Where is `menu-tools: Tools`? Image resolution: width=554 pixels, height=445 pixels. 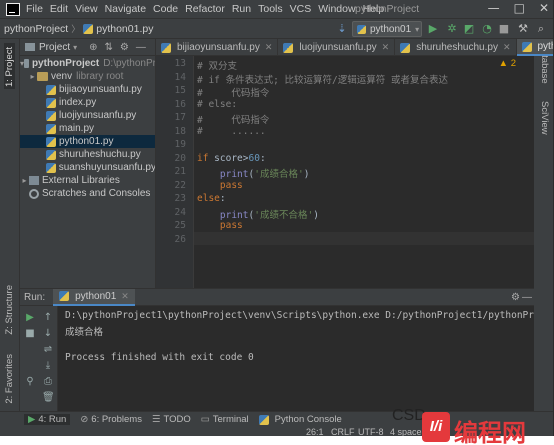 menu-tools: Tools is located at coordinates (270, 9).